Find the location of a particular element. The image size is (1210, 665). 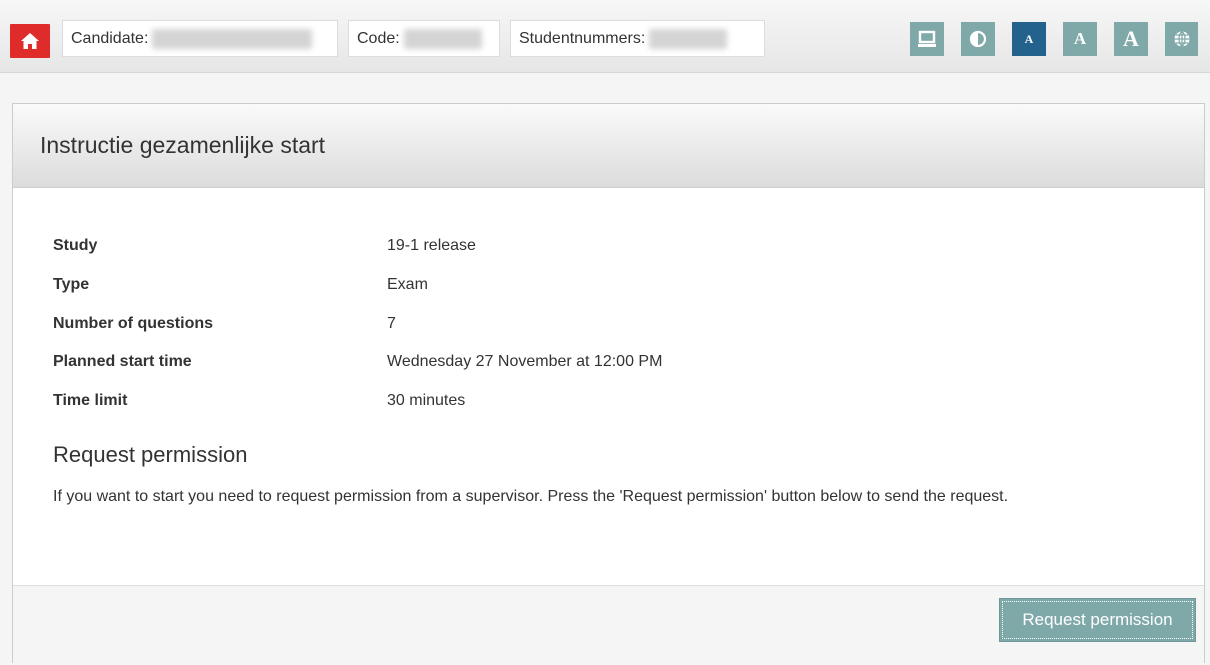

detail-value: 30 minutes is located at coordinates (426, 400).